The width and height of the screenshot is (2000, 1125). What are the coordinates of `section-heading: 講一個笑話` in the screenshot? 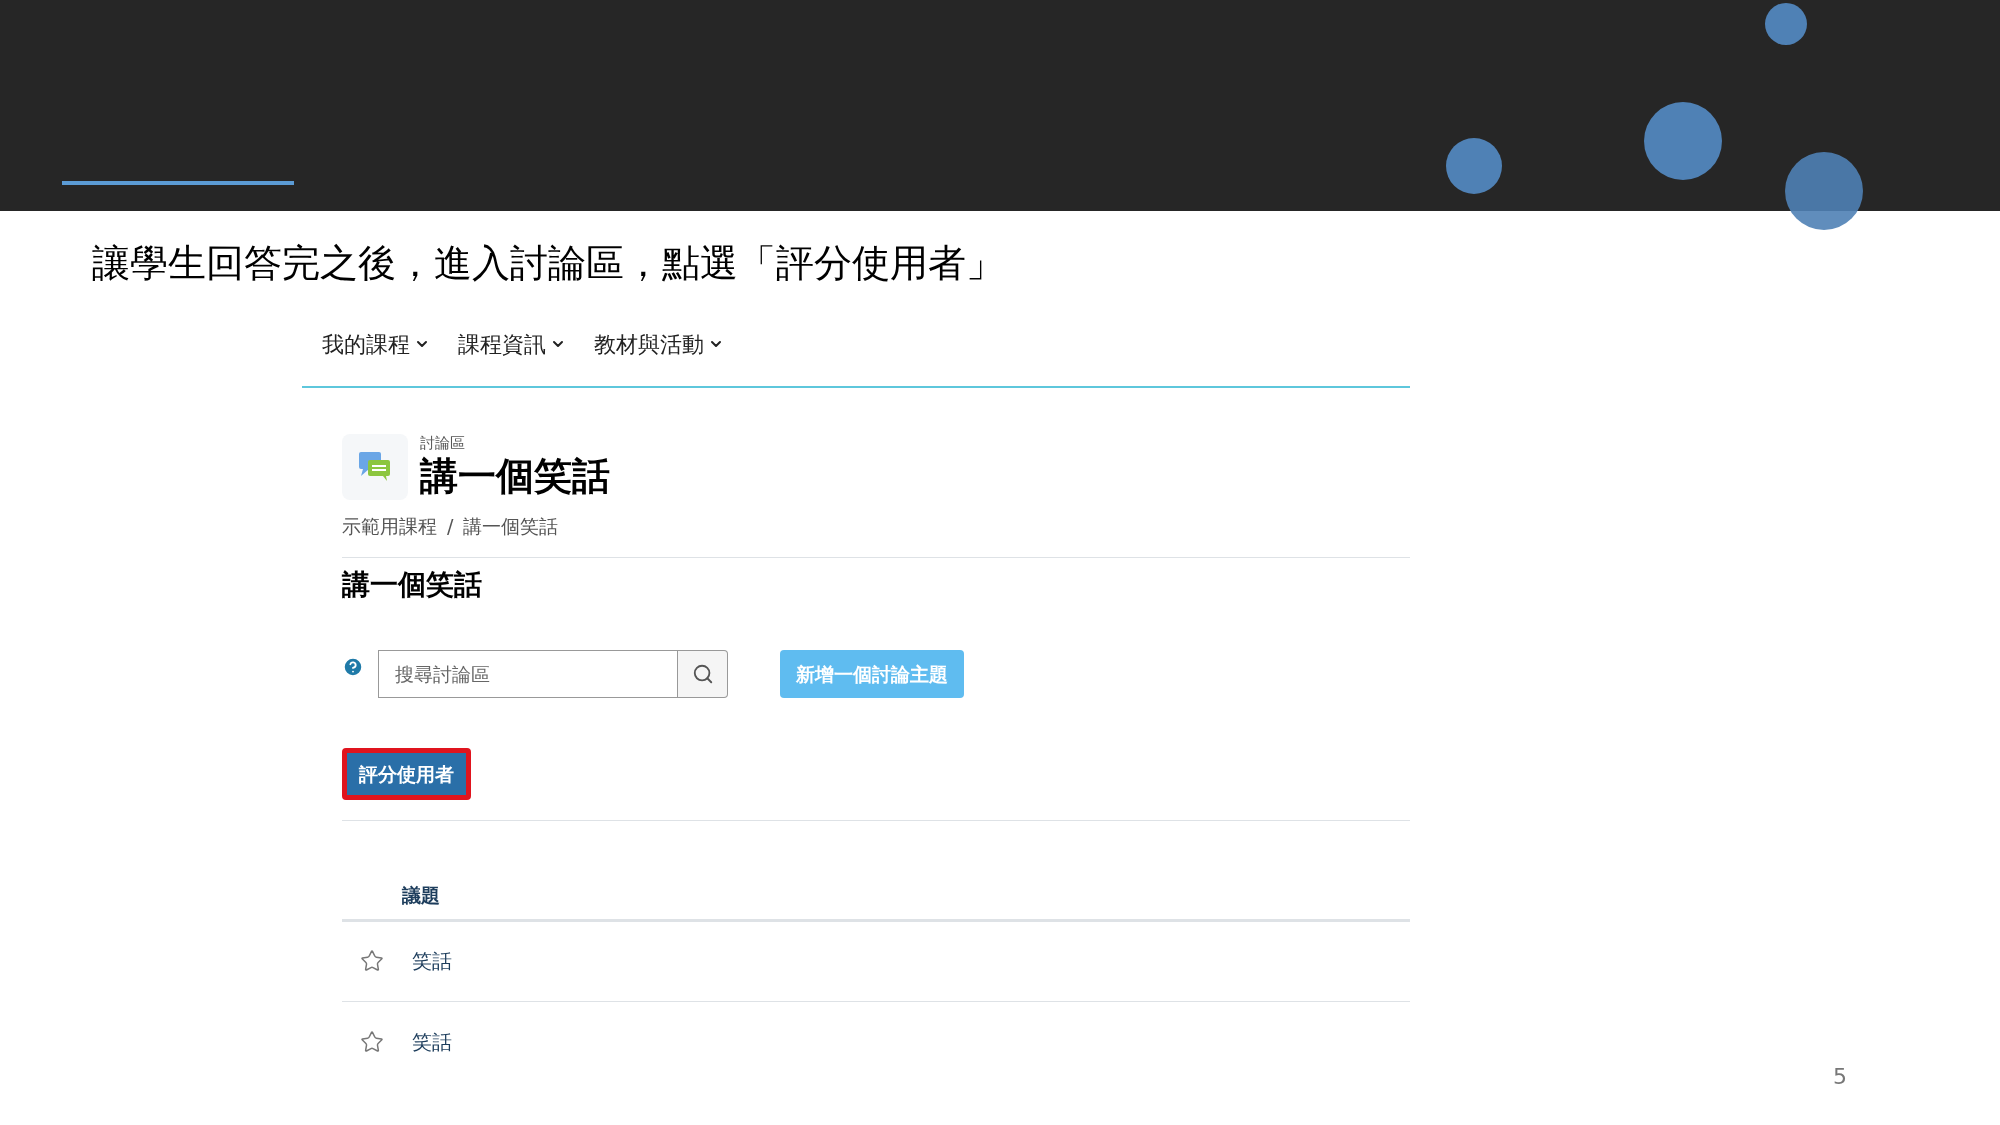 It's located at (412, 584).